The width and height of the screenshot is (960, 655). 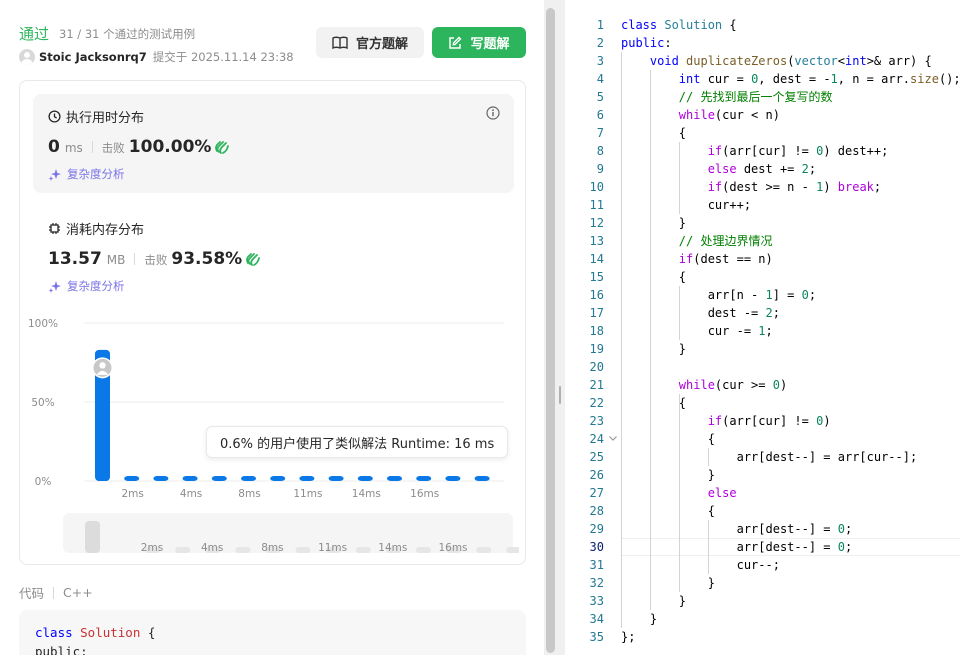 What do you see at coordinates (584, 493) in the screenshot?
I see `line-number: 27` at bounding box center [584, 493].